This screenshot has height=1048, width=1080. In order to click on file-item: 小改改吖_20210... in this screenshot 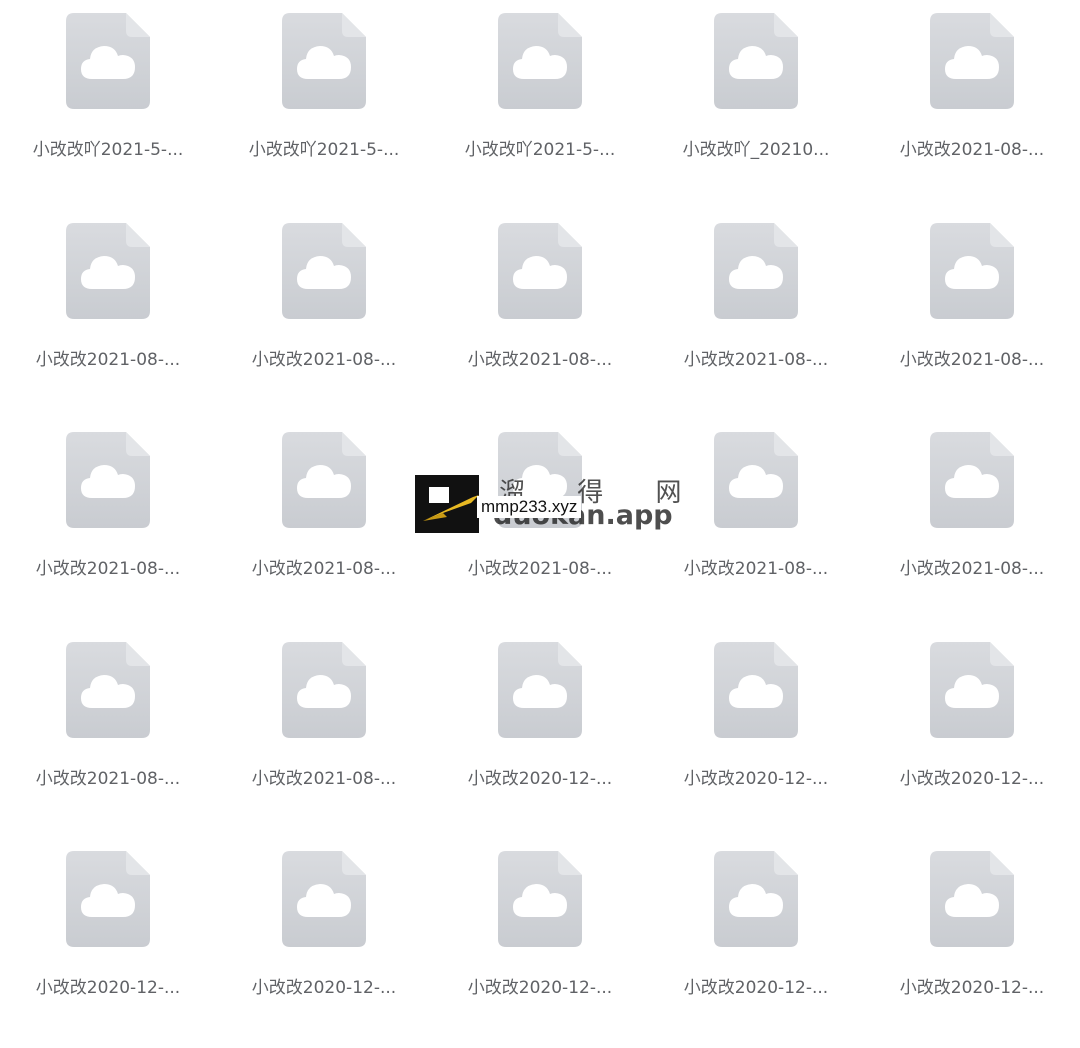, I will do `click(756, 105)`.